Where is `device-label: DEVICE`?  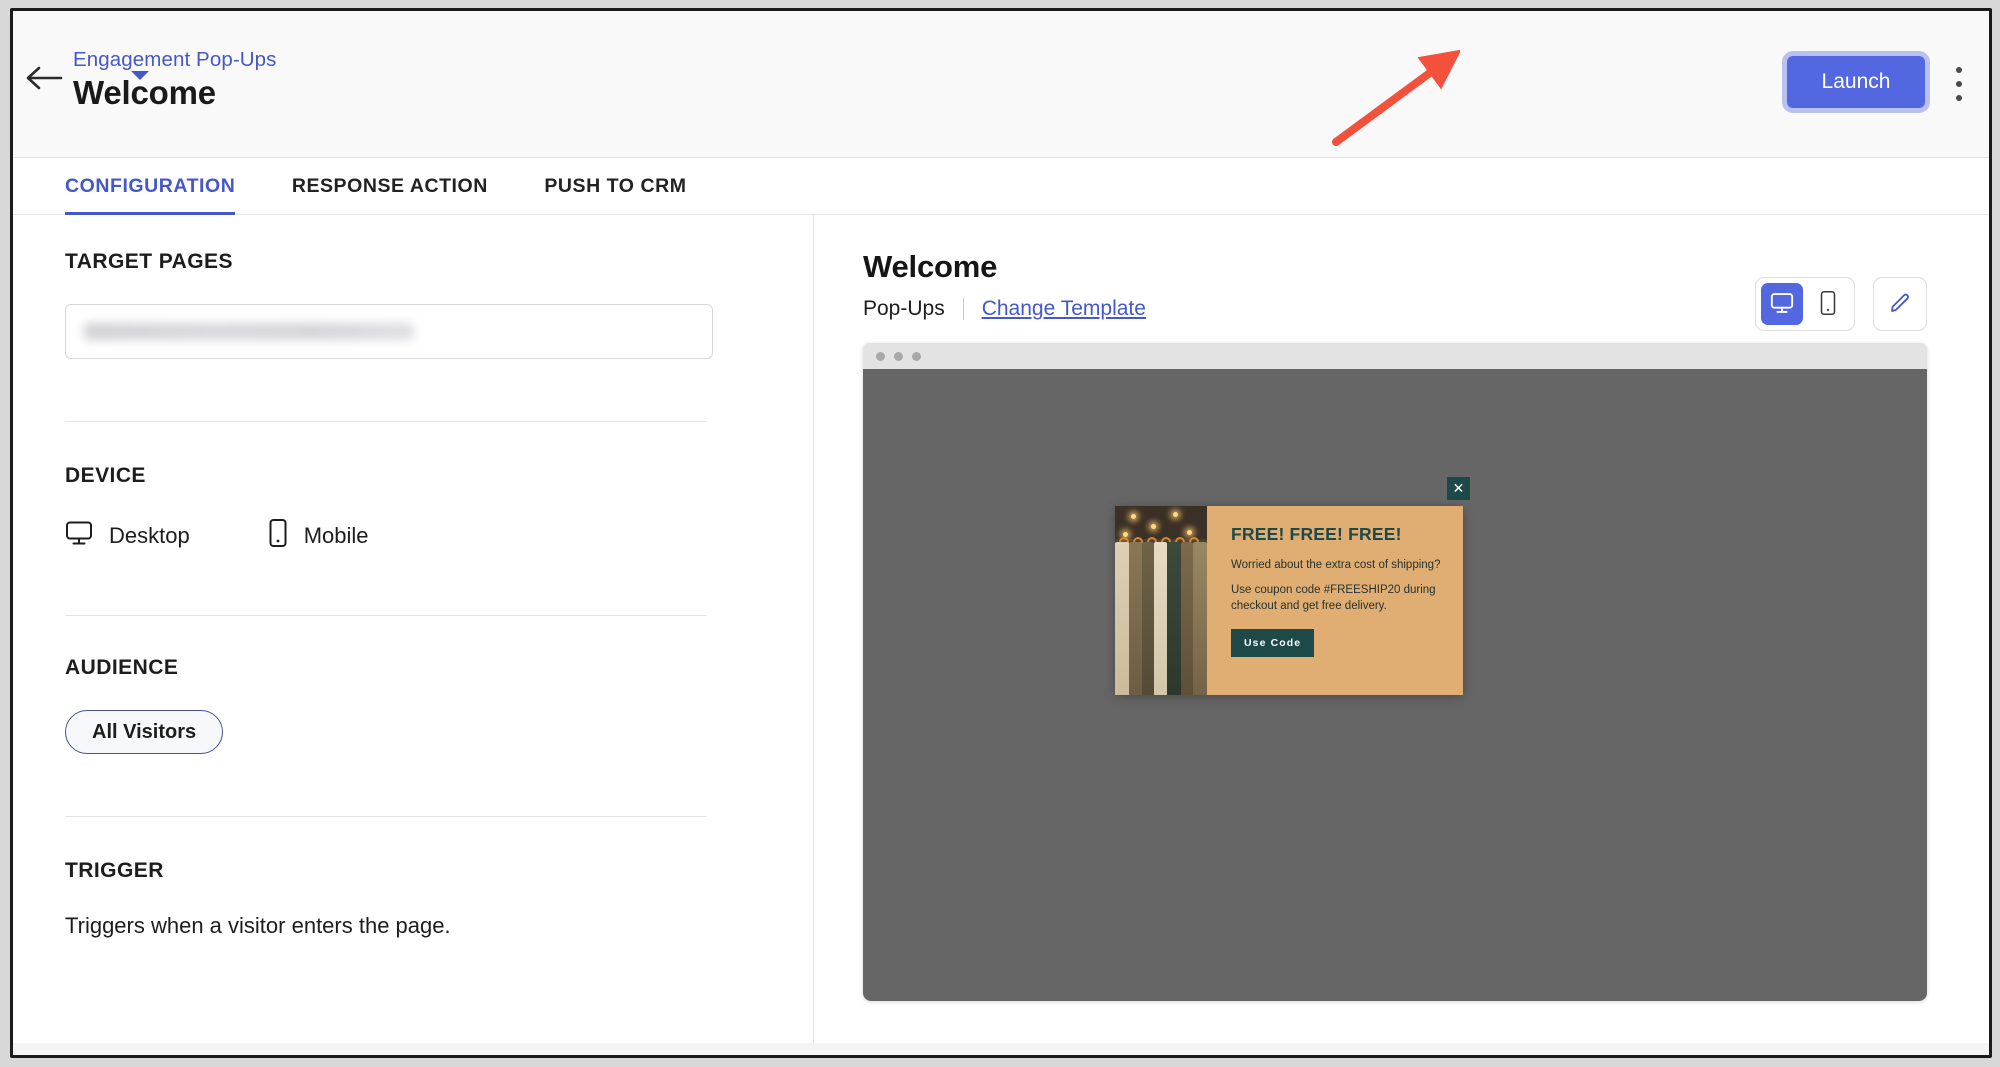 device-label: DEVICE is located at coordinates (105, 475).